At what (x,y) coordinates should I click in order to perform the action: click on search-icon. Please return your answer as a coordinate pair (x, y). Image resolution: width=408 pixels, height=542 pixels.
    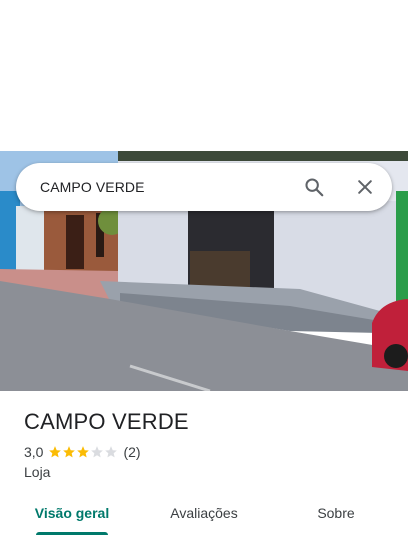
    Looking at the image, I should click on (314, 187).